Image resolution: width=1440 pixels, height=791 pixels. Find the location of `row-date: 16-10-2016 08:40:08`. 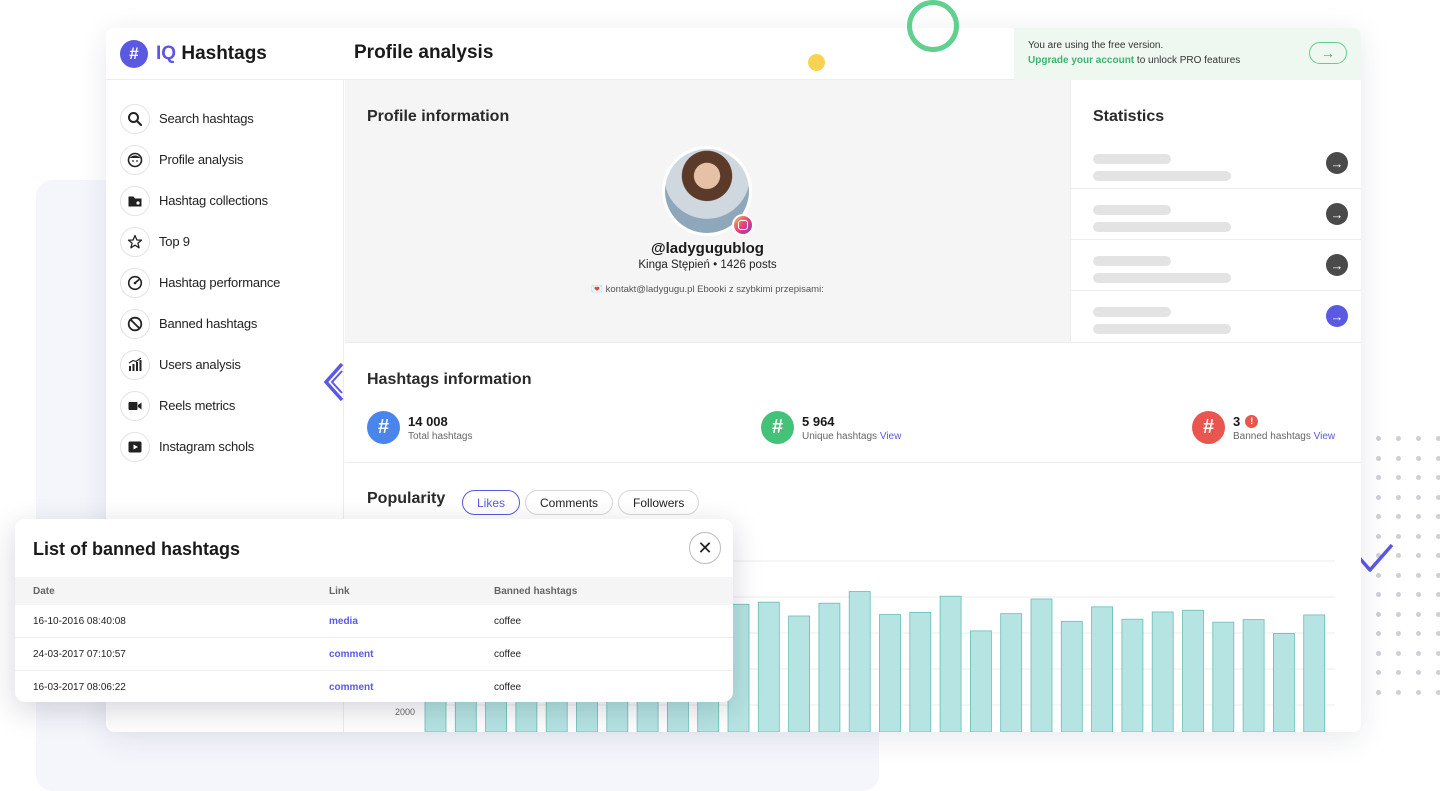

row-date: 16-10-2016 08:40:08 is located at coordinates (79, 621).